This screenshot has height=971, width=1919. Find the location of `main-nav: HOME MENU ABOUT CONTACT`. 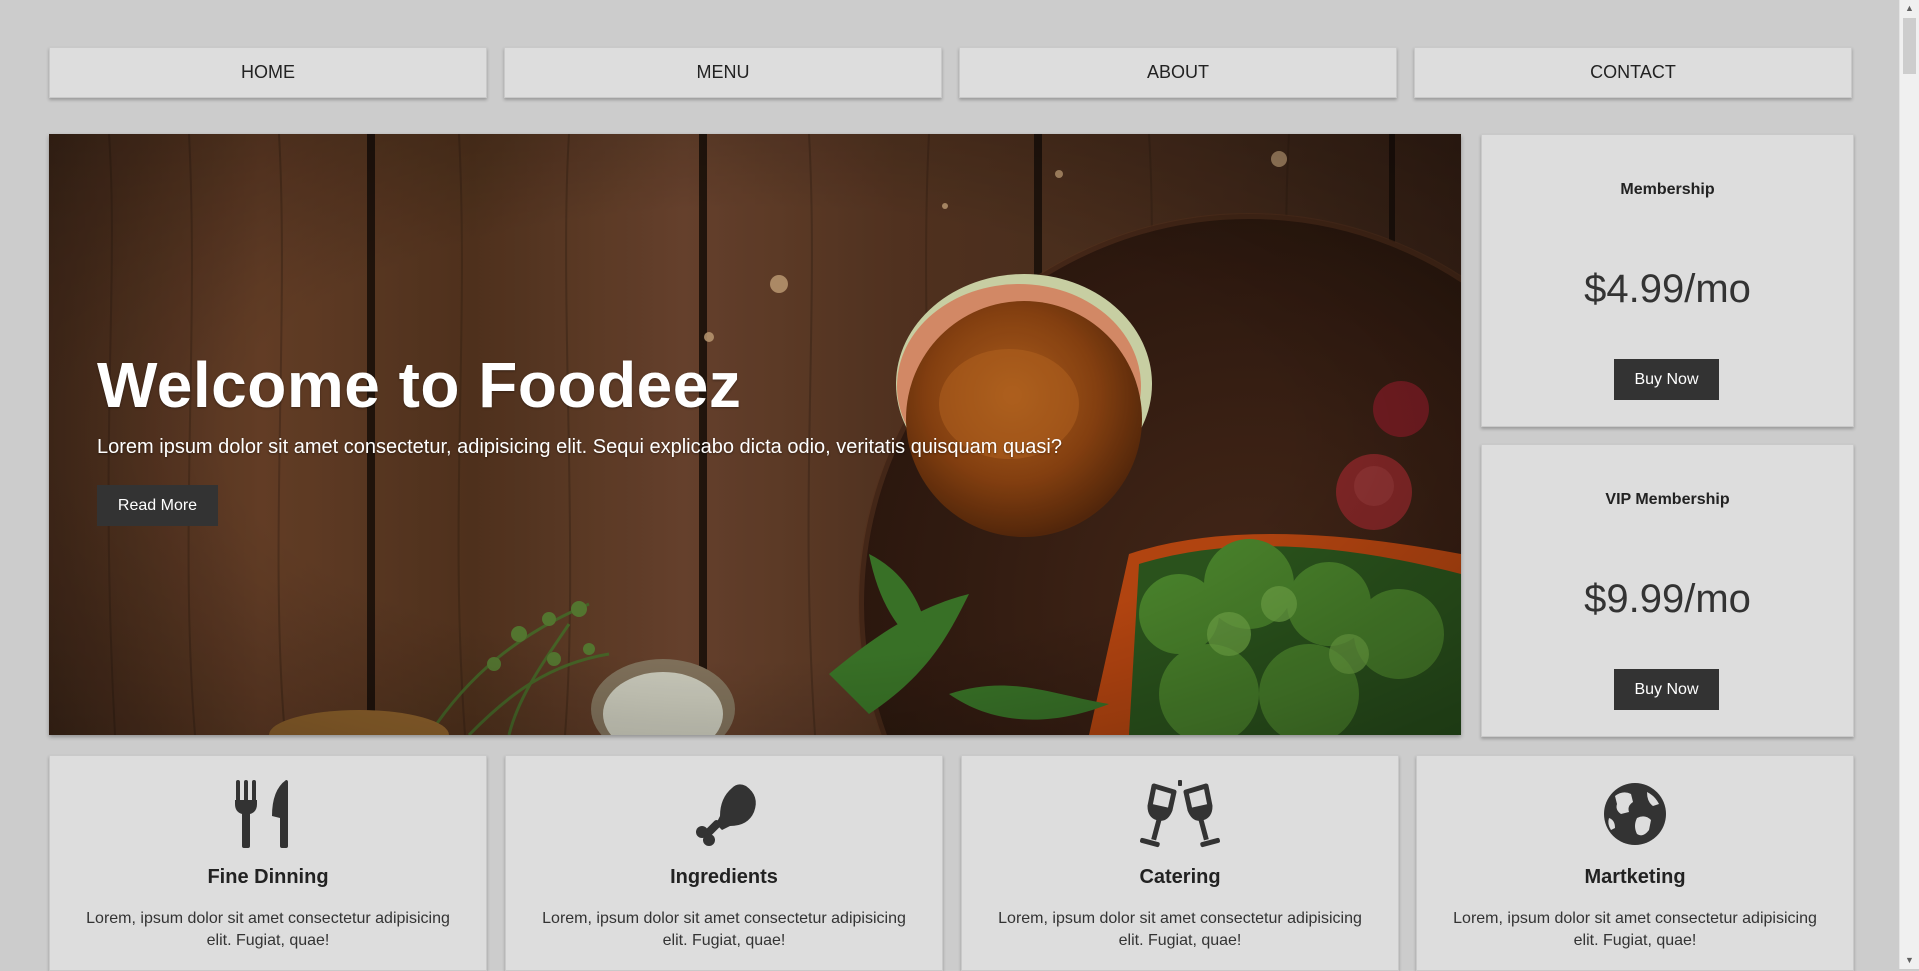

main-nav: HOME MENU ABOUT CONTACT is located at coordinates (950, 72).